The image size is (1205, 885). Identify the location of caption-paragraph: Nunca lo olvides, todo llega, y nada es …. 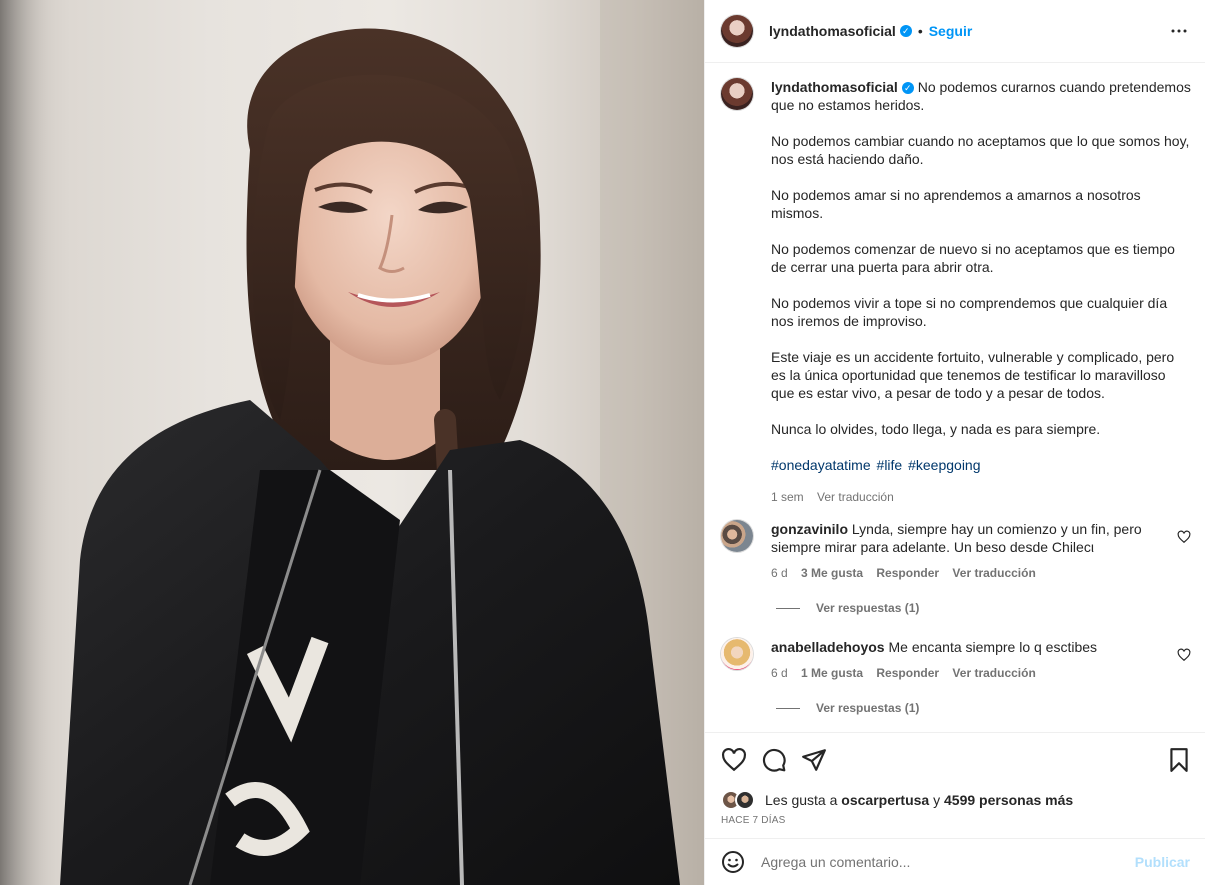
(936, 429).